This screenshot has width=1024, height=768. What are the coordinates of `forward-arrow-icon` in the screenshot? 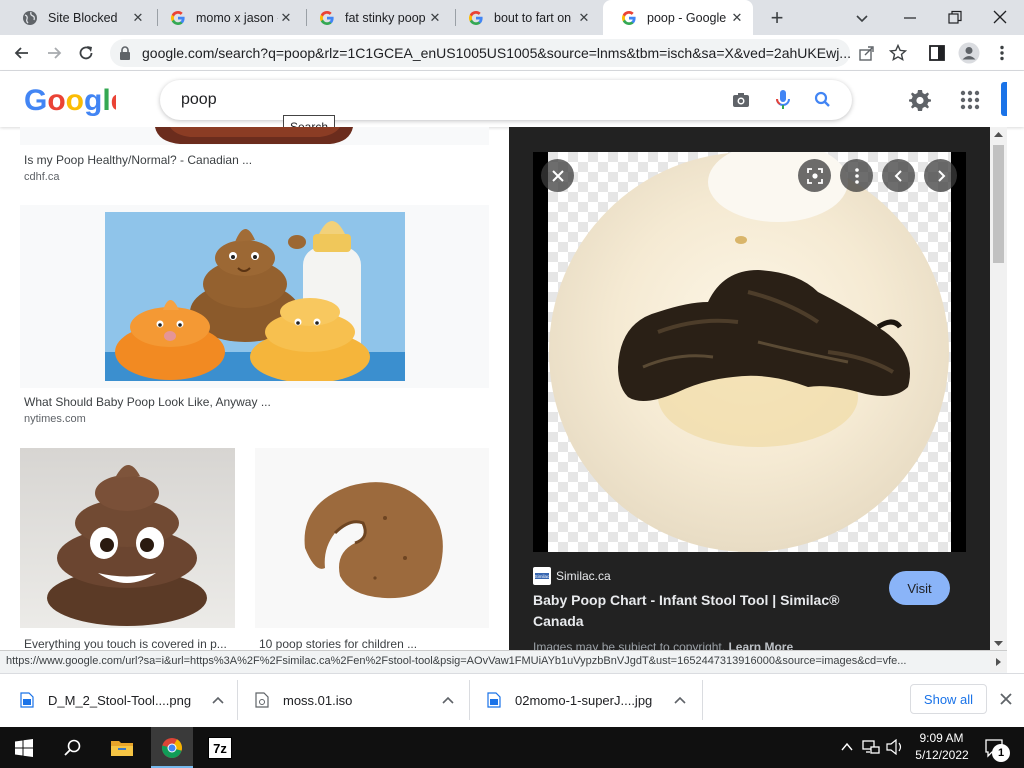 It's located at (54, 53).